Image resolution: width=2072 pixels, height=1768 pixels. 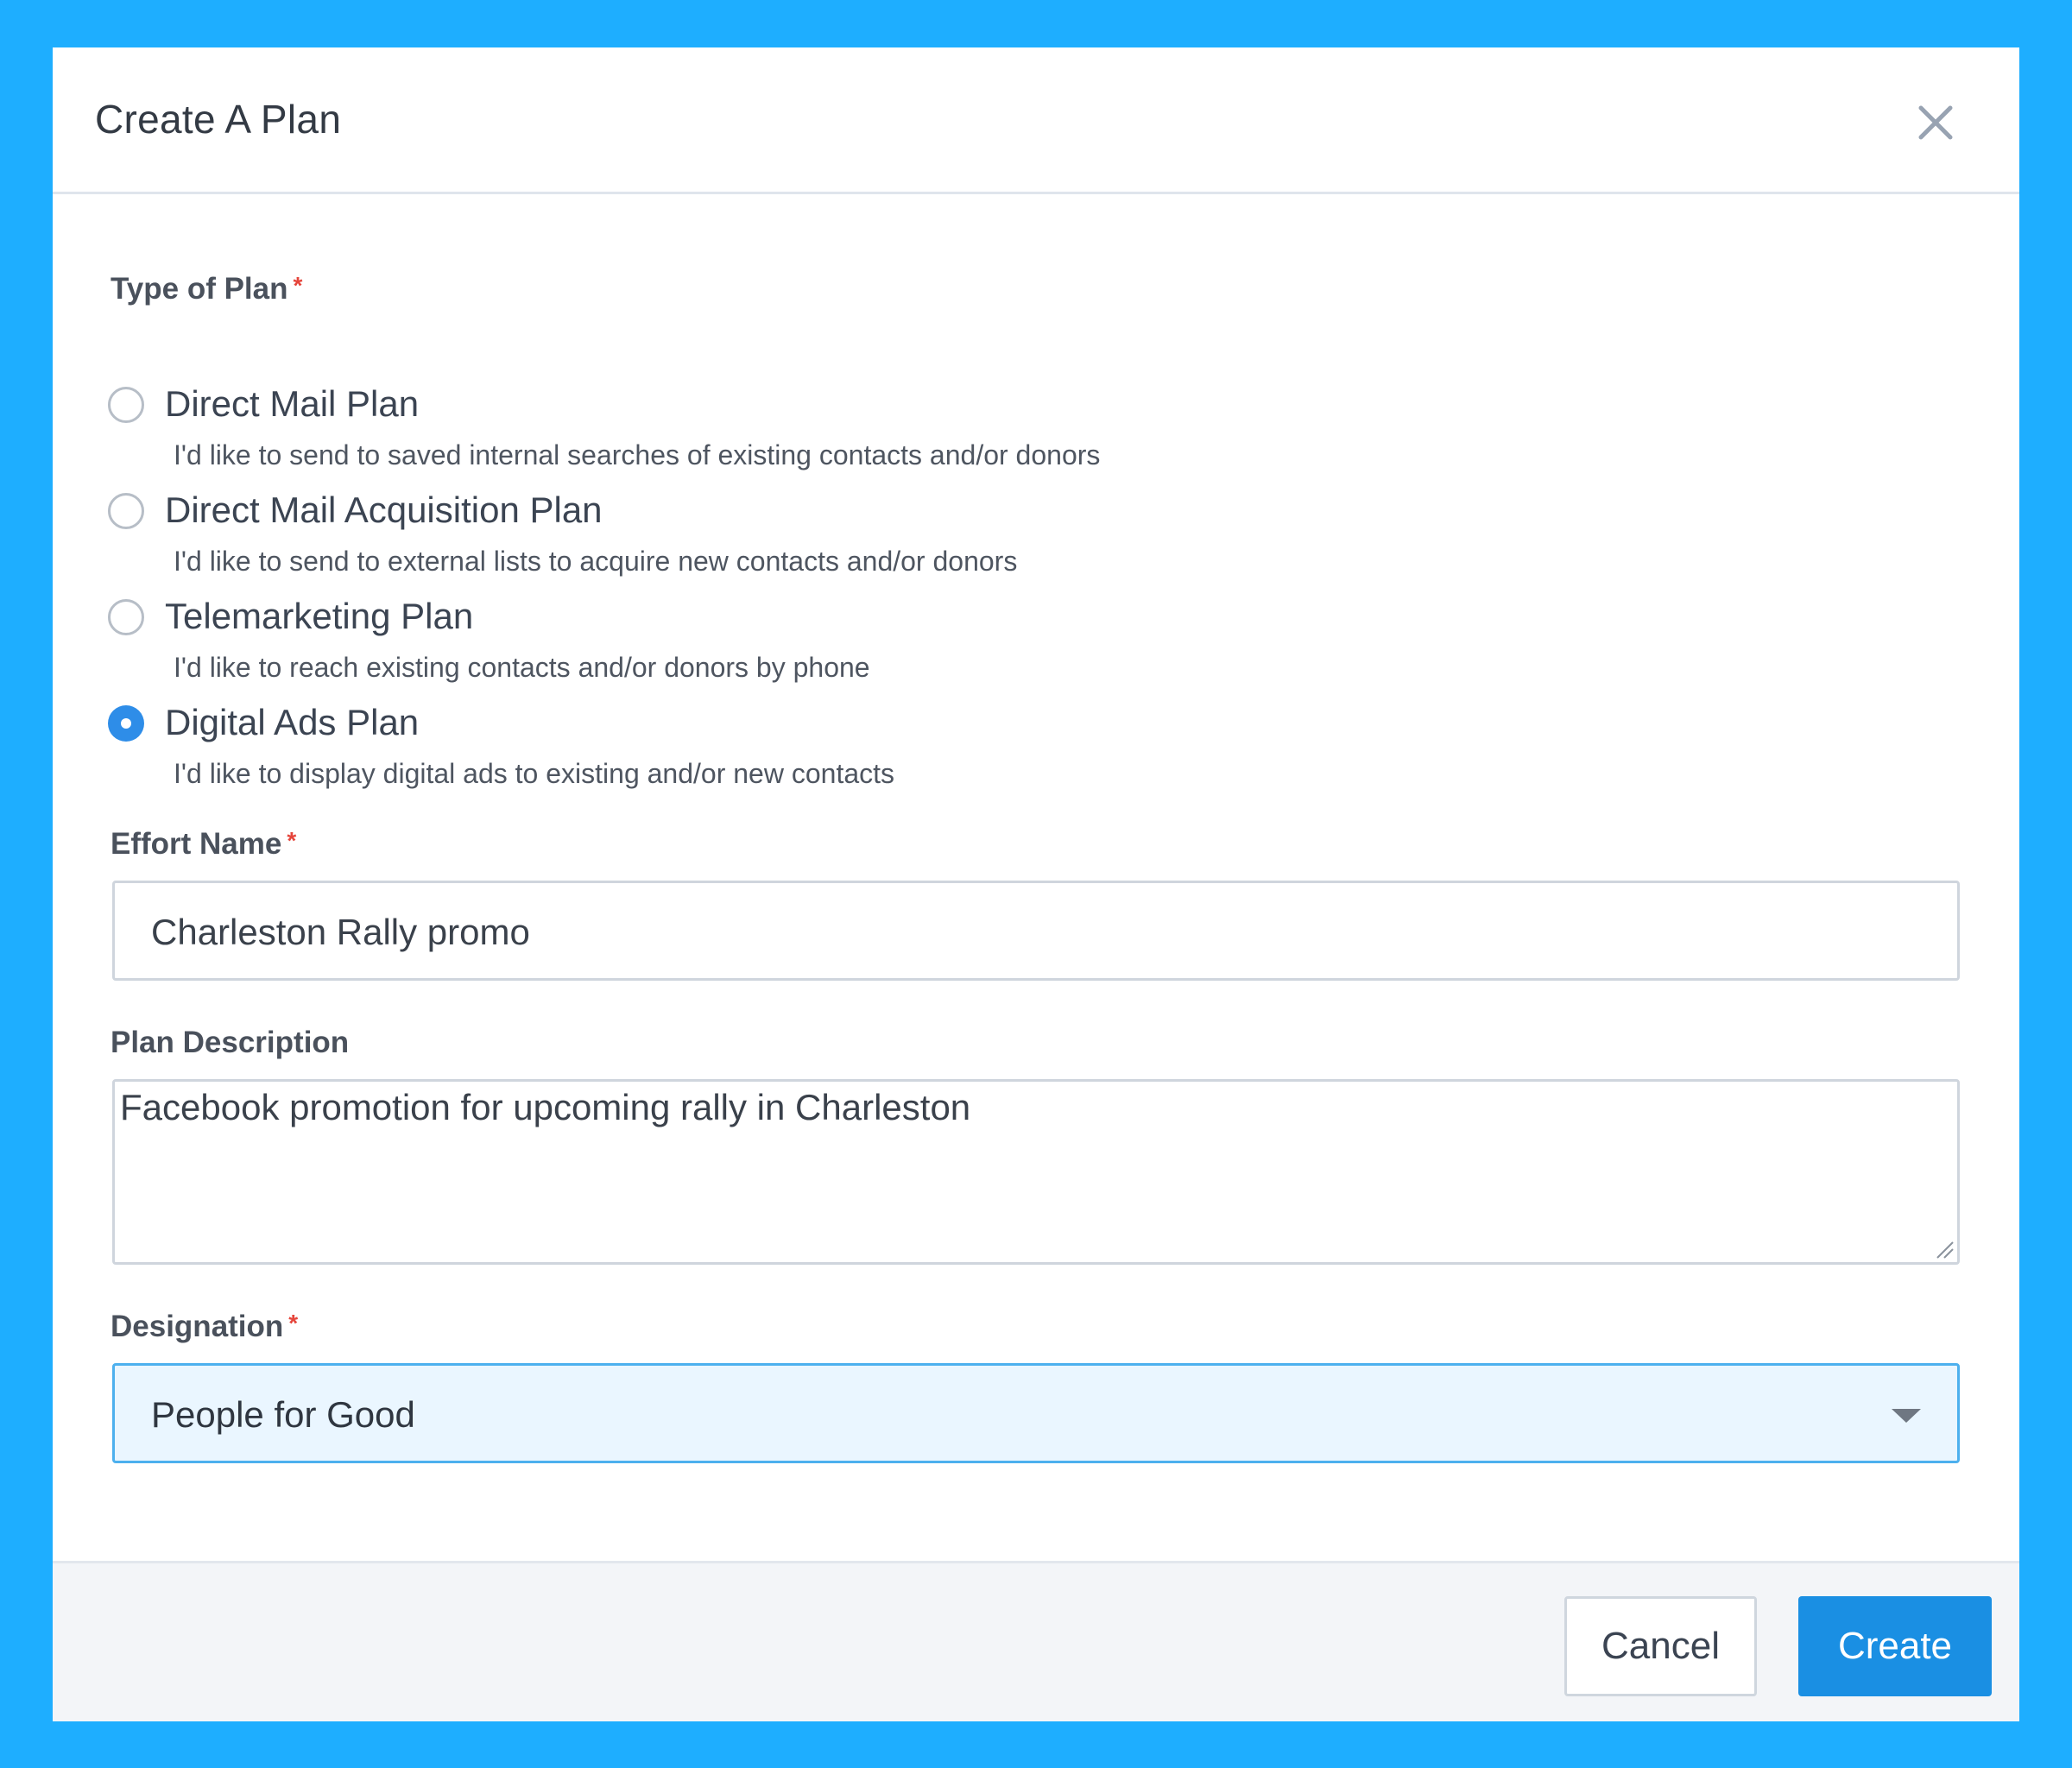 What do you see at coordinates (1036, 931) in the screenshot?
I see `effort-name-input: Charleston Rally promo` at bounding box center [1036, 931].